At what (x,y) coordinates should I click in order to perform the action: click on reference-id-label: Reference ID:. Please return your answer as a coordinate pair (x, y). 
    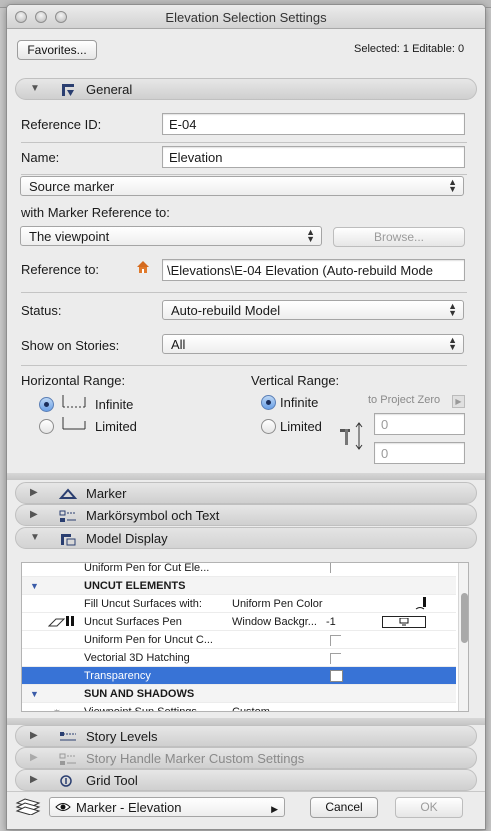
    Looking at the image, I should click on (61, 124).